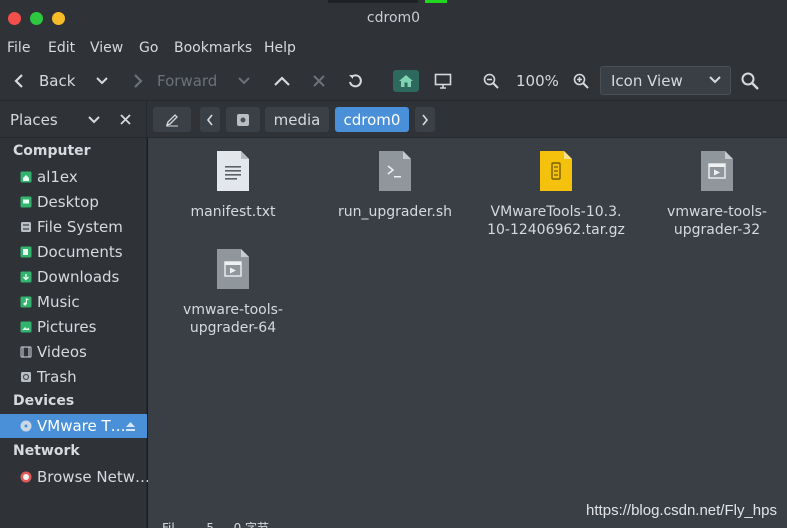 The image size is (787, 528). Describe the element at coordinates (393, 49) in the screenshot. I see `menu-bar: File Edit View Go Bookmarks Help` at that location.